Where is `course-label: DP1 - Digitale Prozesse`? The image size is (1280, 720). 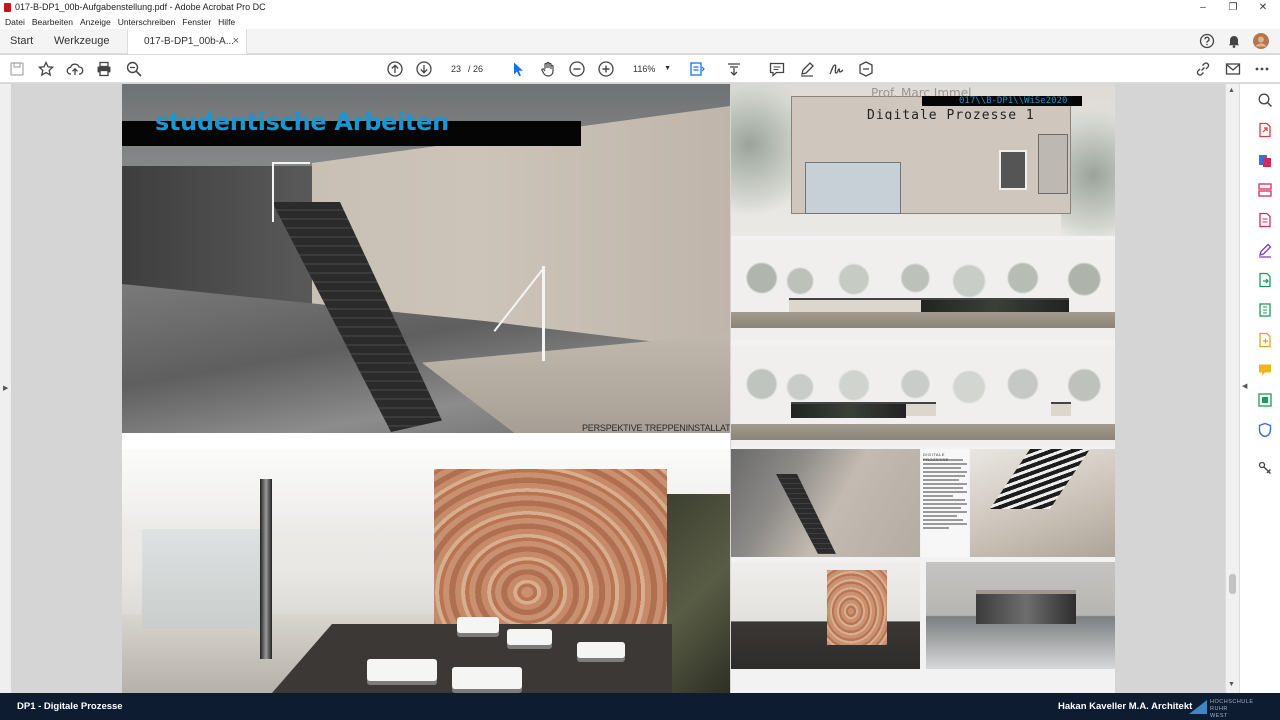
course-label: DP1 - Digitale Prozesse is located at coordinates (70, 706).